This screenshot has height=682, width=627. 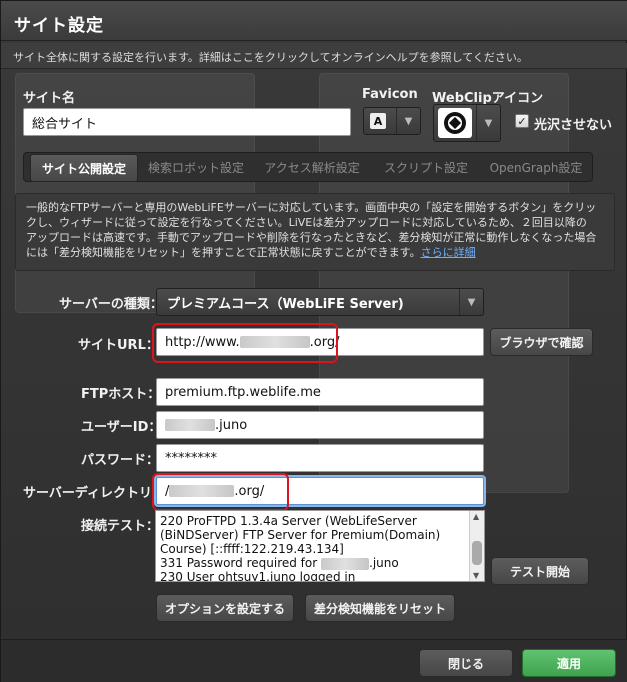 I want to click on server-type-value: プレミアムコース（WebLiFE Server), so click(x=285, y=304).